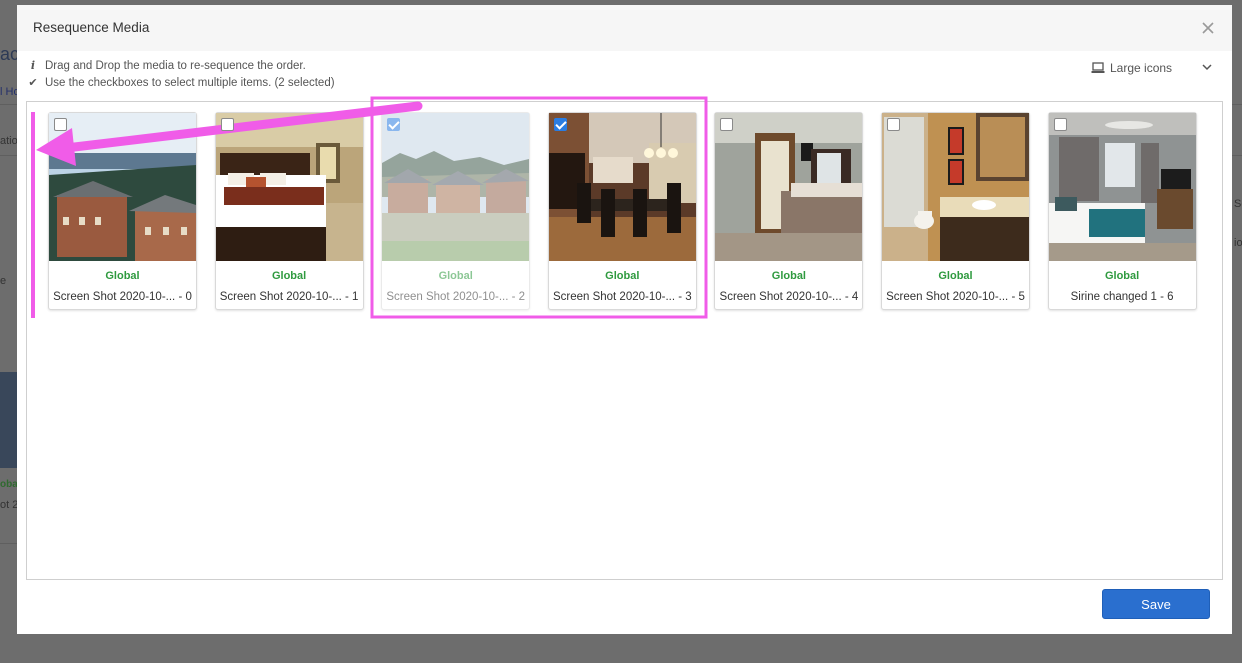 This screenshot has width=1242, height=663. What do you see at coordinates (8, 420) in the screenshot?
I see `background-thumbnail` at bounding box center [8, 420].